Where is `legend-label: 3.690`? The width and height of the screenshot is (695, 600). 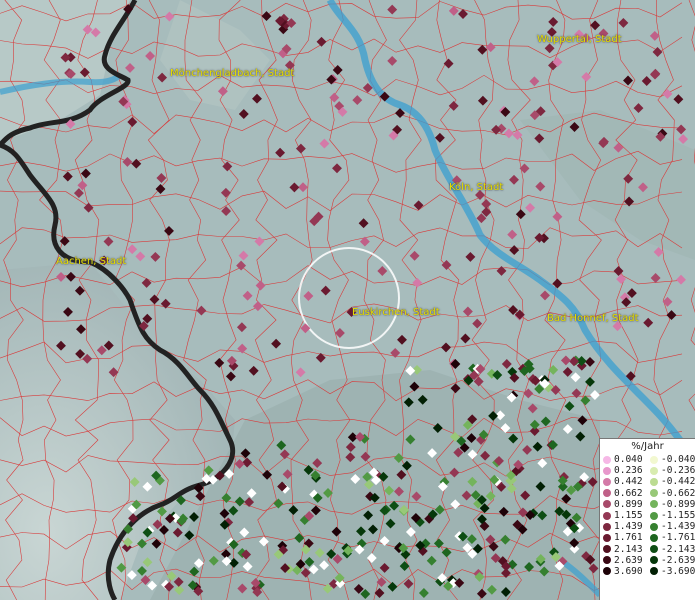 legend-label: 3.690 is located at coordinates (628, 571).